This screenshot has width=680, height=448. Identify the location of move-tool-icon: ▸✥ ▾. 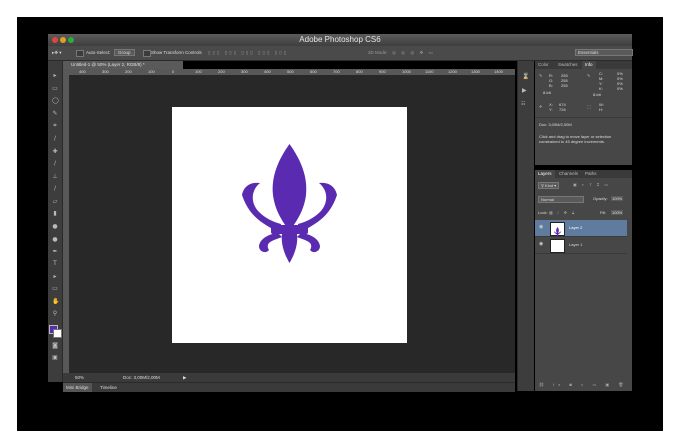
(57, 53).